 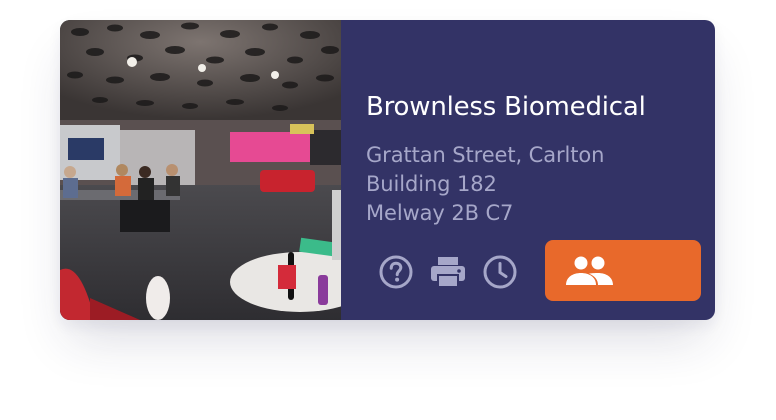 I want to click on help-circle-icon, so click(x=396, y=272).